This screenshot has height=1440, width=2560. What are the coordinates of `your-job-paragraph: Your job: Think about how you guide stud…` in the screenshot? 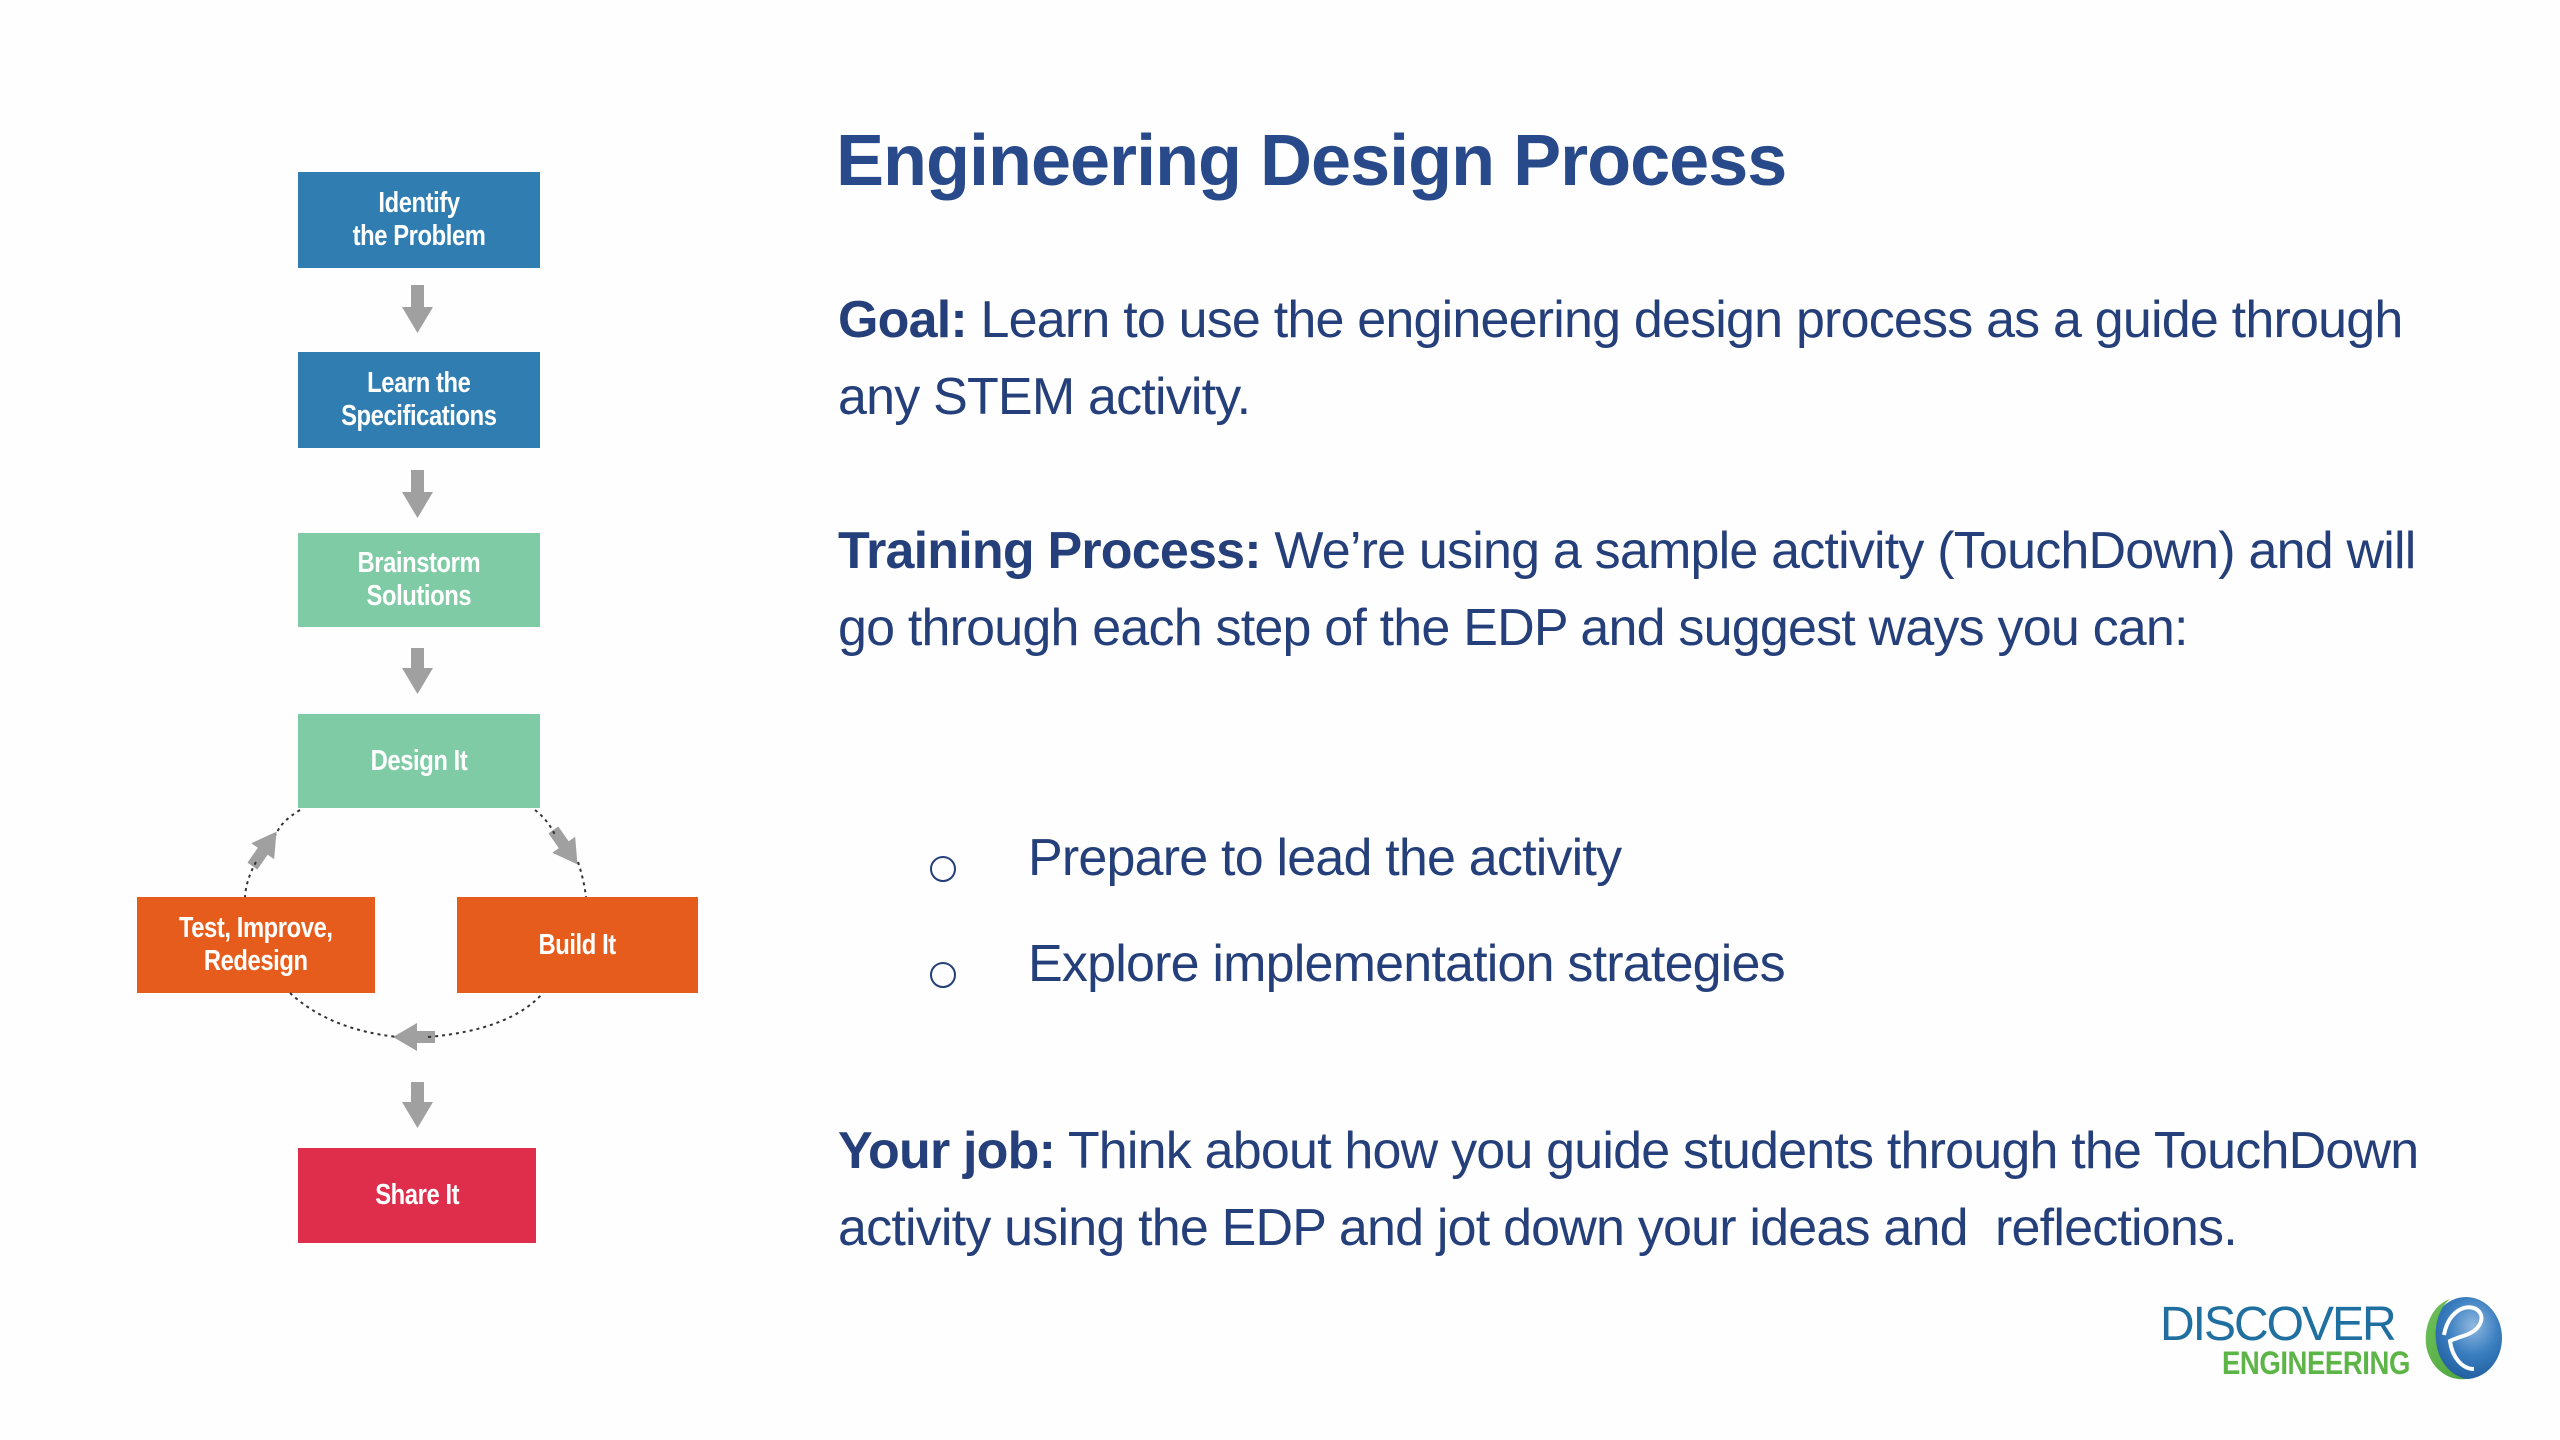 It's located at (1658, 1190).